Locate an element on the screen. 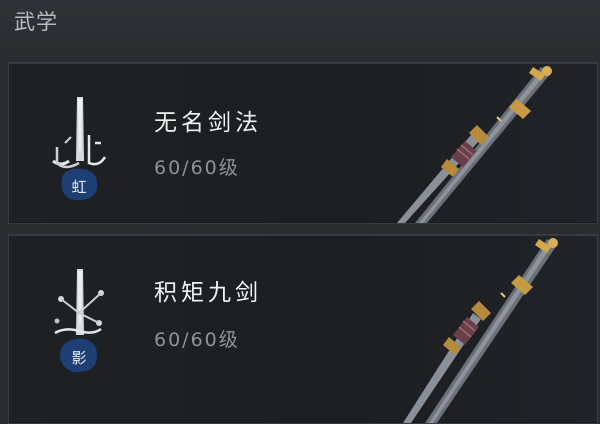 This screenshot has width=600, height=424. emblem-glyph: 虹 is located at coordinates (78, 187).